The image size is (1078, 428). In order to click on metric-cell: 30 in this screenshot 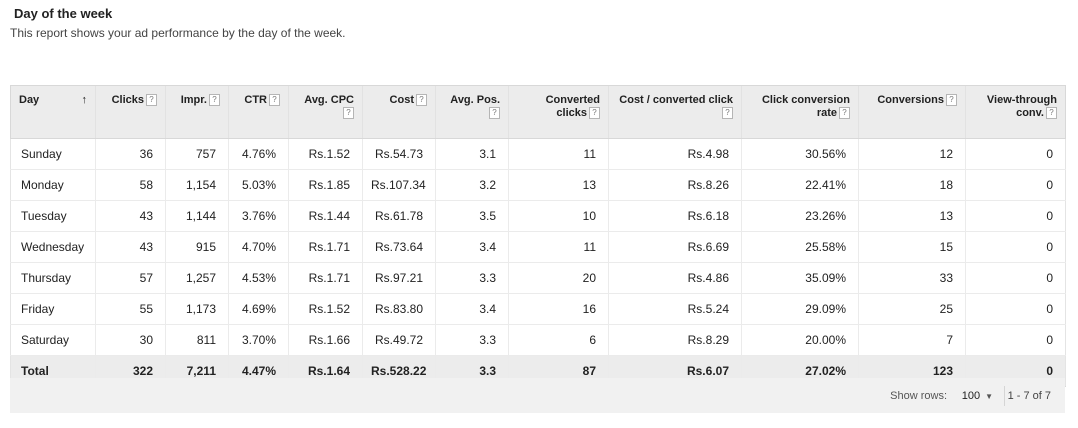, I will do `click(130, 340)`.